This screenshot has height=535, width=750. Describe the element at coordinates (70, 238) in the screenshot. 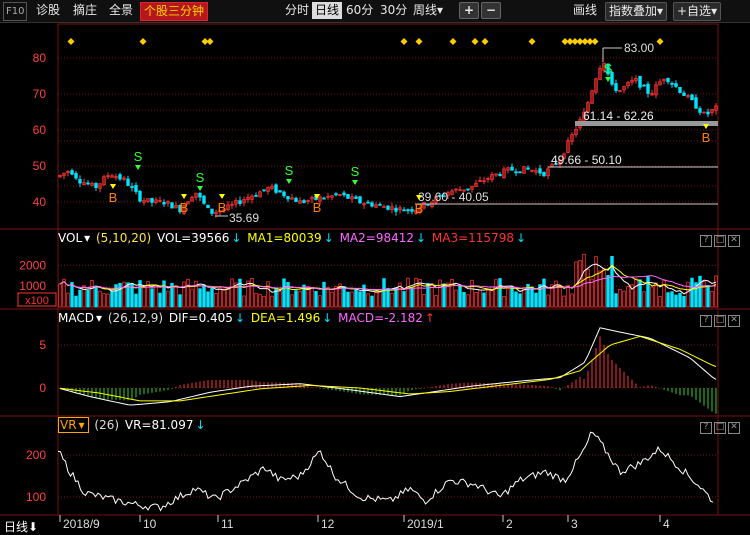

I see `vol-title: VOL` at that location.